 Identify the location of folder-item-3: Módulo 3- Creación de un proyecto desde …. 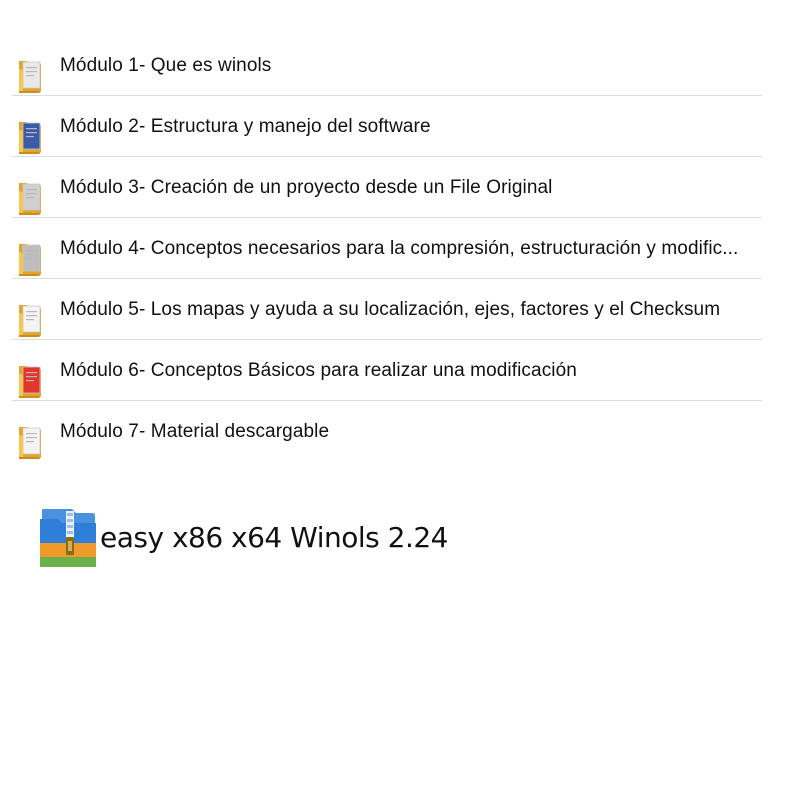
(387, 187).